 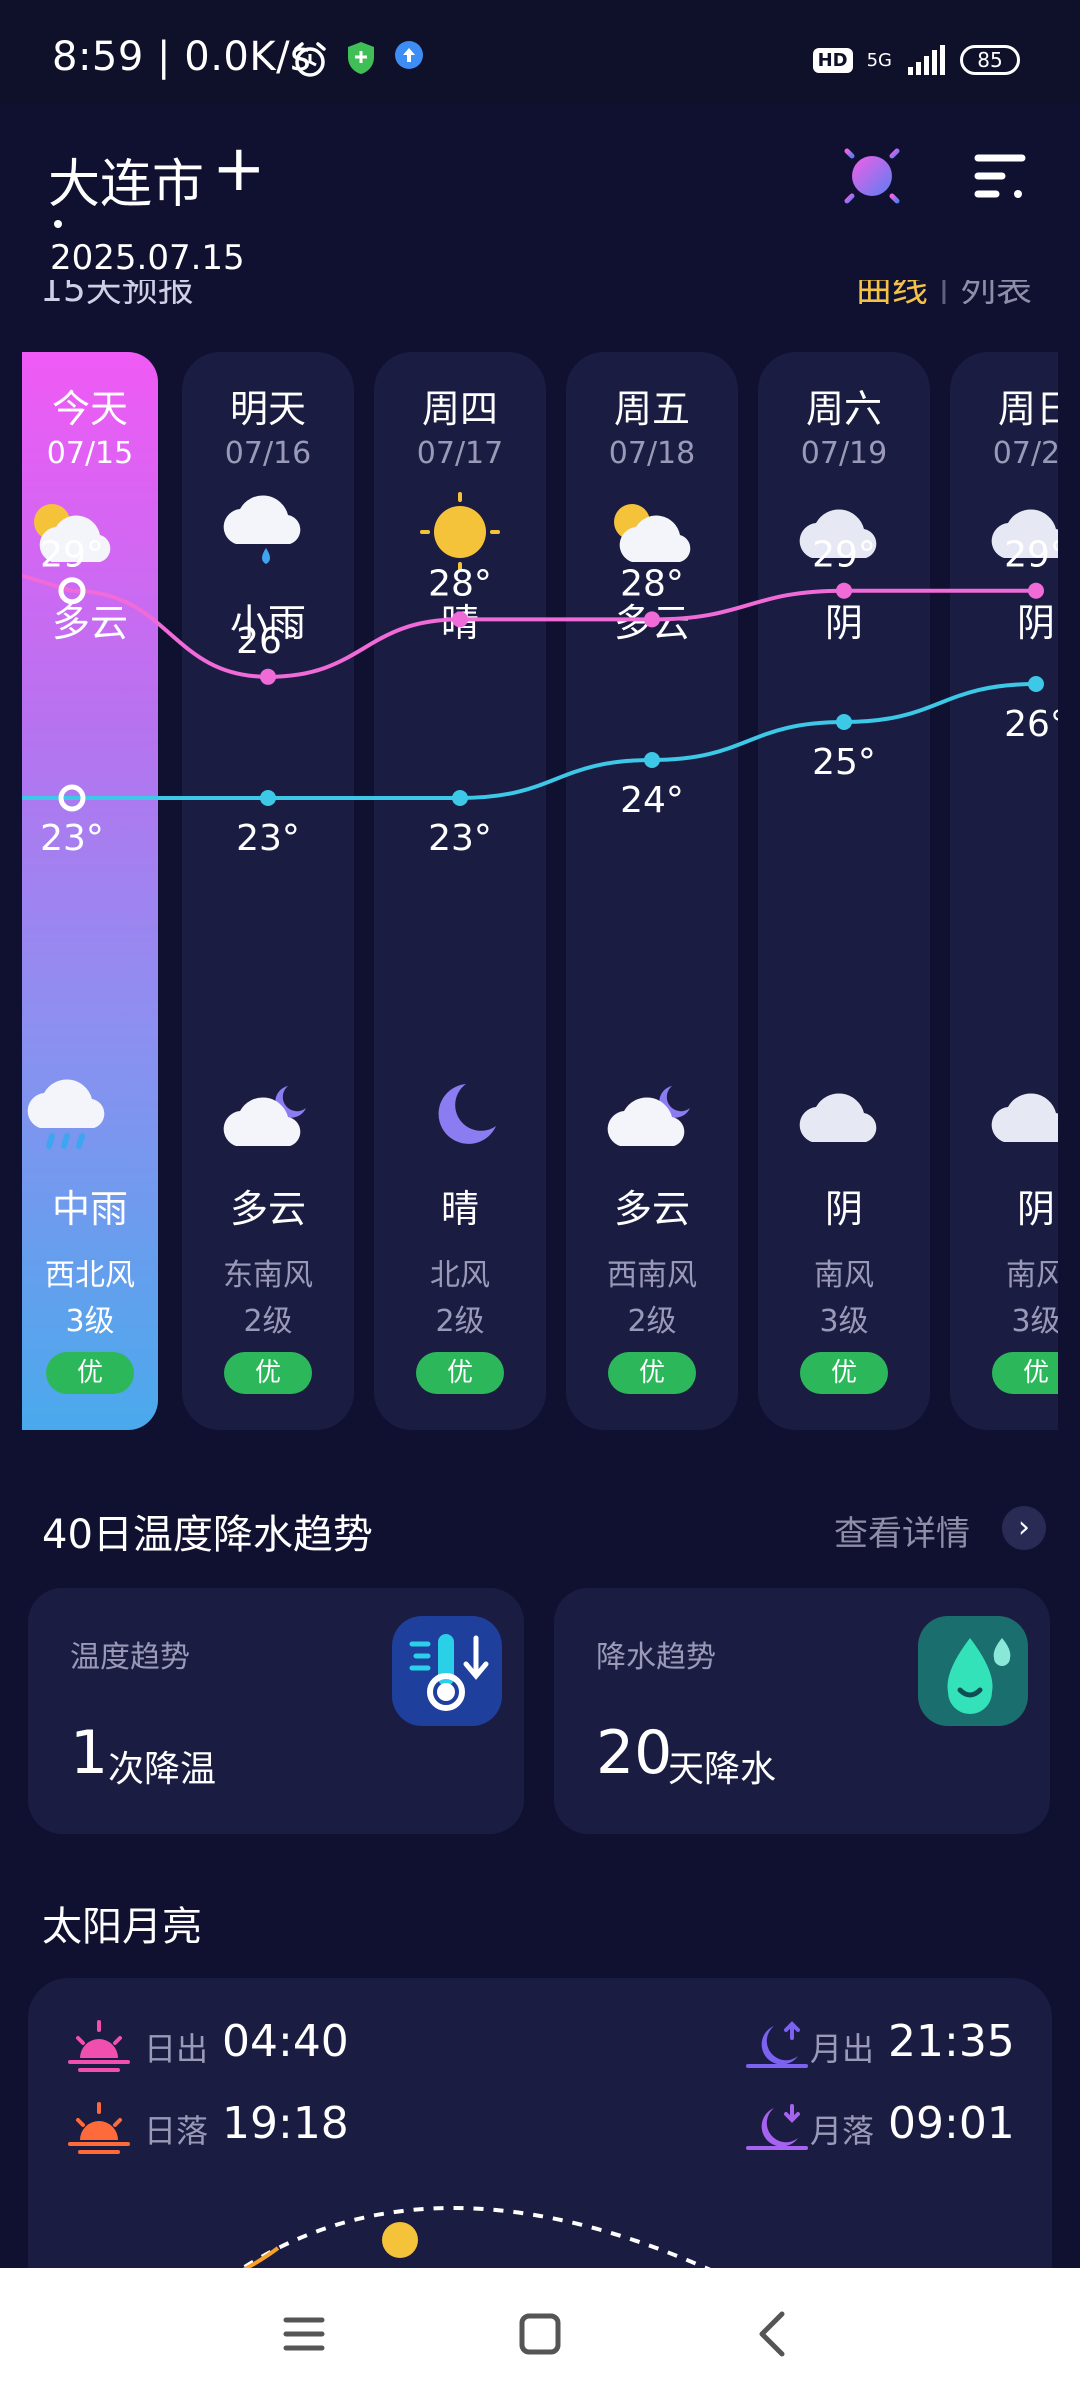 I want to click on city-name: 大连市, so click(x=126, y=179).